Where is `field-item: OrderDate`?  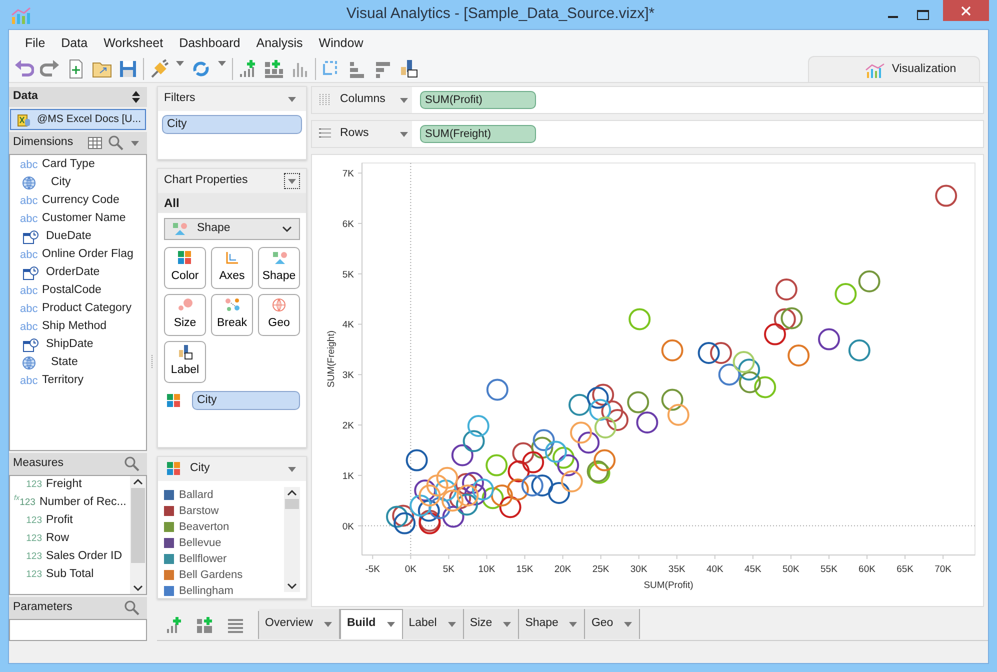 field-item: OrderDate is located at coordinates (78, 273).